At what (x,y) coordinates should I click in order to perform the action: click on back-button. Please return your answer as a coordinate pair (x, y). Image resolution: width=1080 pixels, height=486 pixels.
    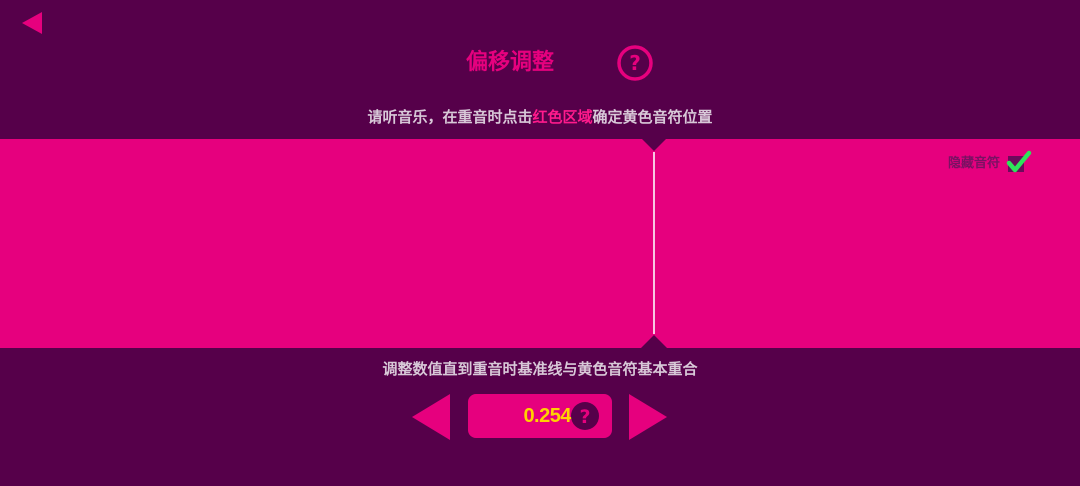
    Looking at the image, I should click on (33, 23).